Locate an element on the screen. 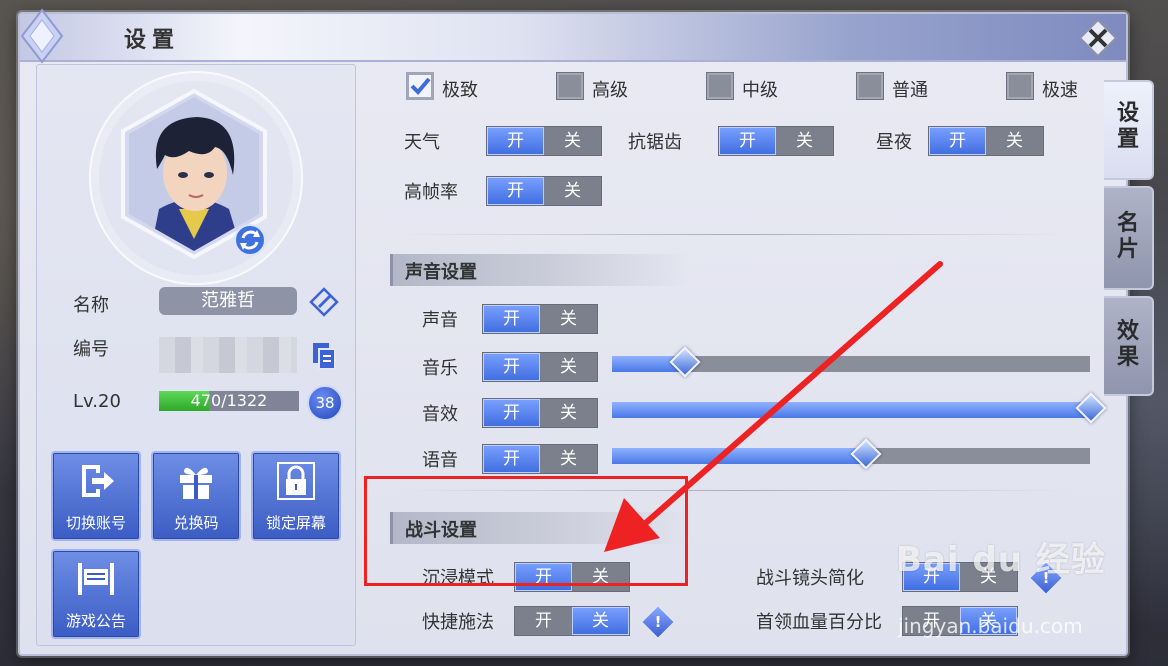  switch-account-button: 切换账号 is located at coordinates (96, 496).